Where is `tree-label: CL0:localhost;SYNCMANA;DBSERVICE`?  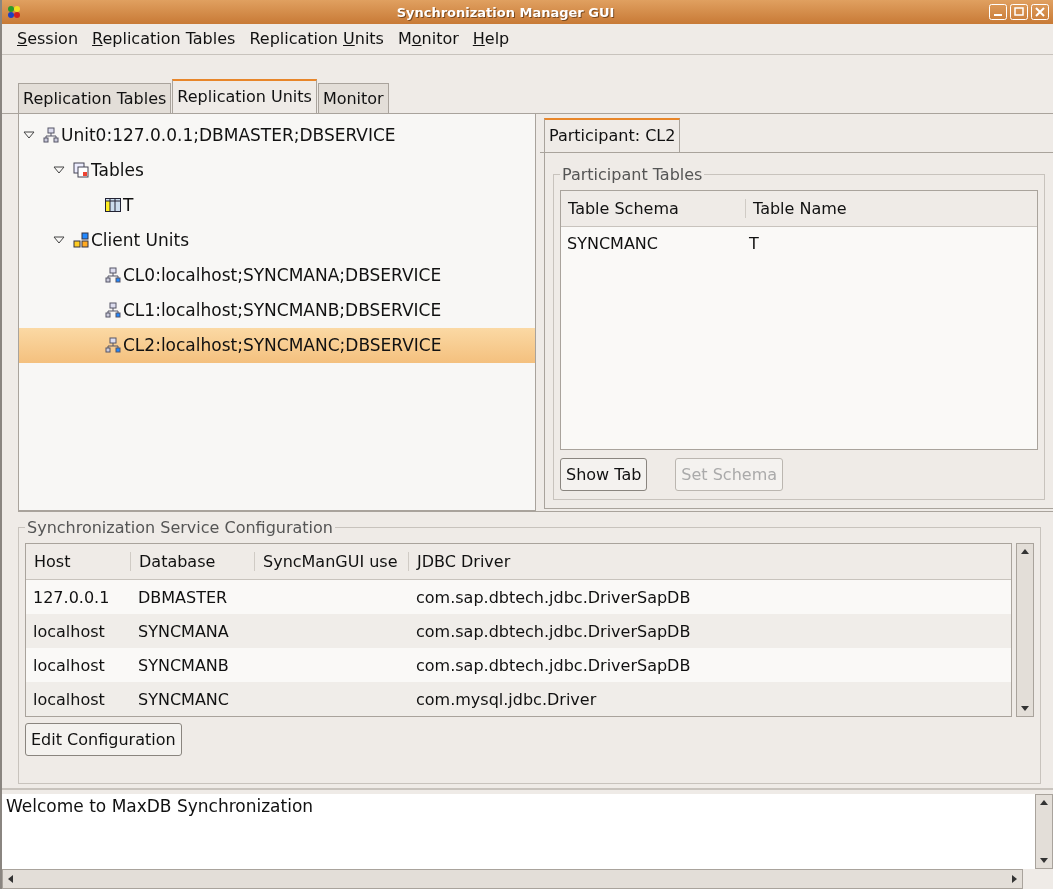
tree-label: CL0:localhost;SYNCMANA;DBSERVICE is located at coordinates (282, 275).